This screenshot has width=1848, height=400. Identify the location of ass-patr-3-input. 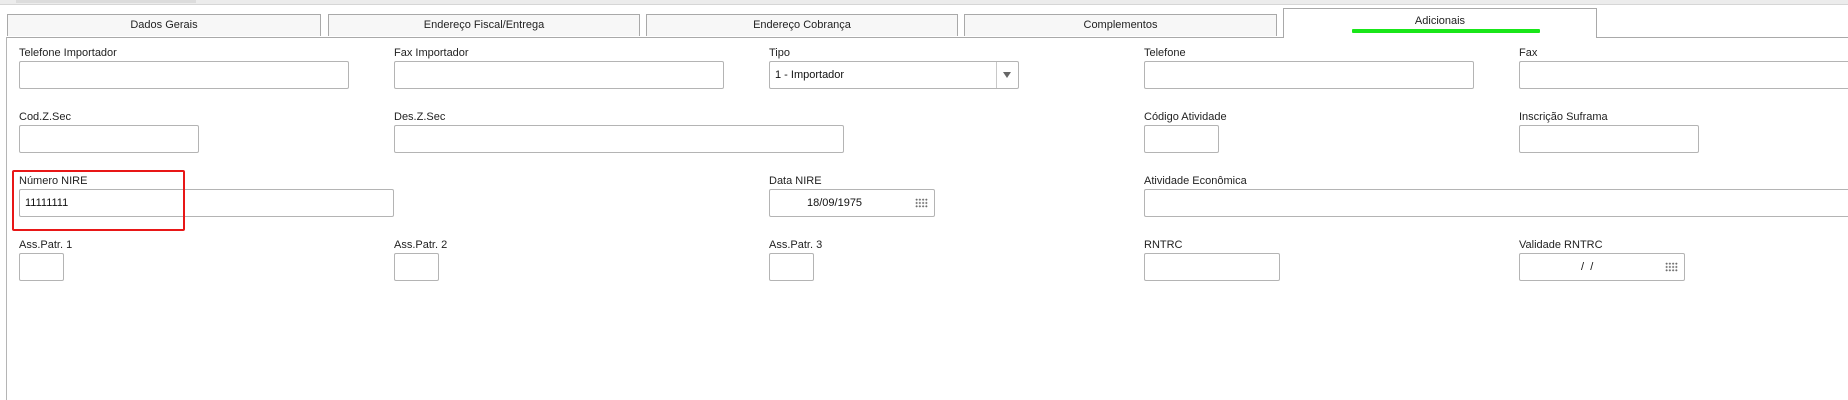
(791, 267).